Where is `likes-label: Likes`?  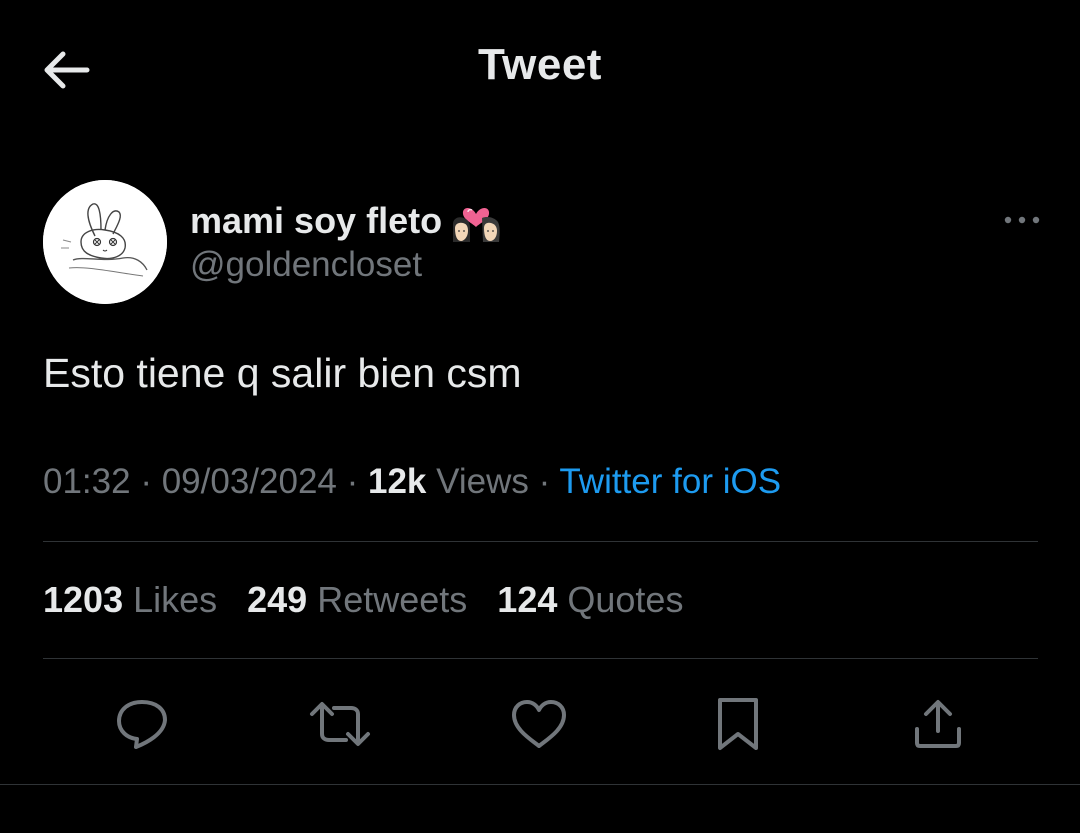 likes-label: Likes is located at coordinates (170, 599).